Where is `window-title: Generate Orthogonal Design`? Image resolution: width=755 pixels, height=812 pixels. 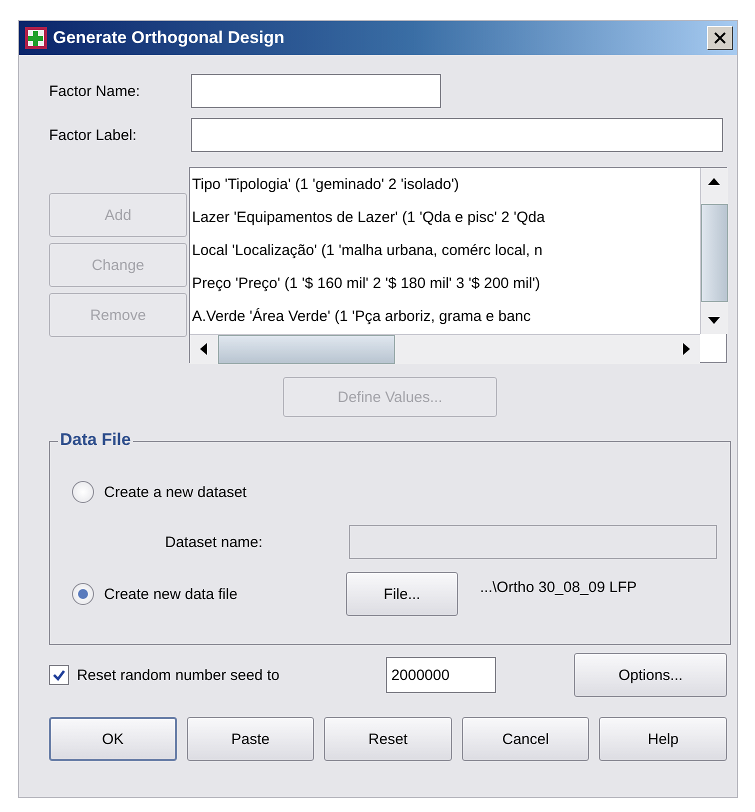
window-title: Generate Orthogonal Design is located at coordinates (169, 38).